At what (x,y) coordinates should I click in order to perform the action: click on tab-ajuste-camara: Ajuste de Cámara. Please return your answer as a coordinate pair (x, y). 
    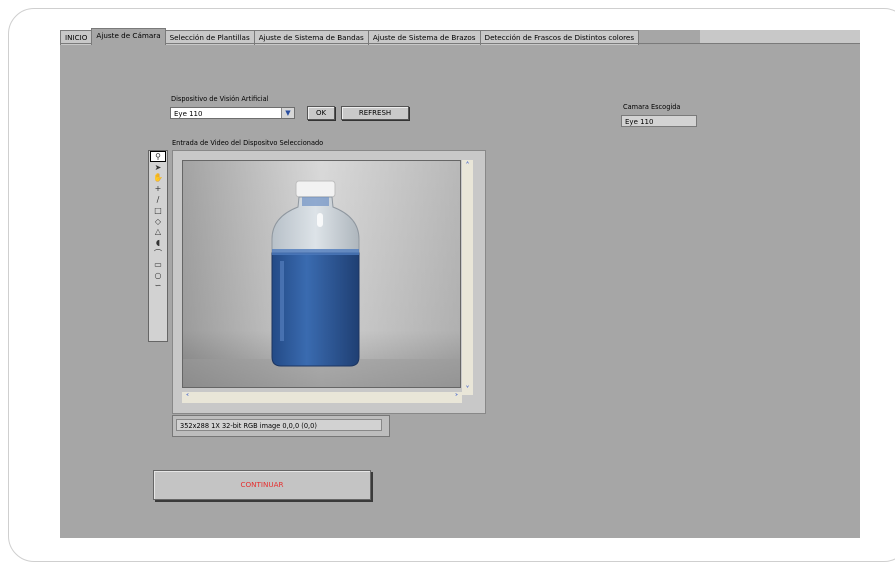
    Looking at the image, I should click on (128, 36).